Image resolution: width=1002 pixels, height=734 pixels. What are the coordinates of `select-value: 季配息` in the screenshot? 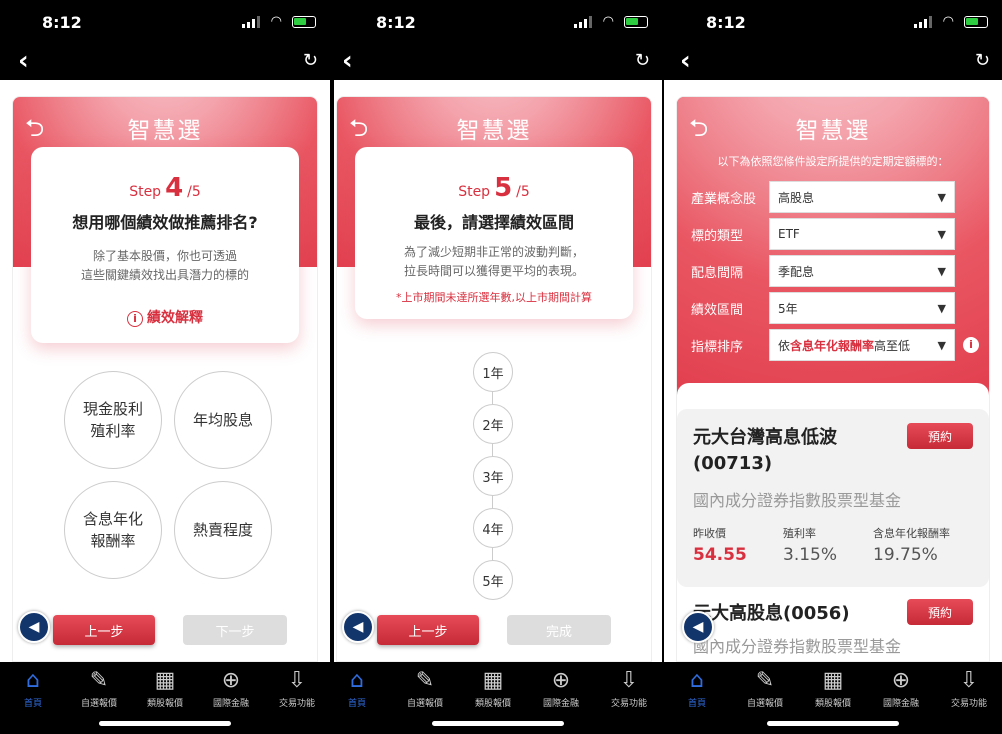 It's located at (796, 271).